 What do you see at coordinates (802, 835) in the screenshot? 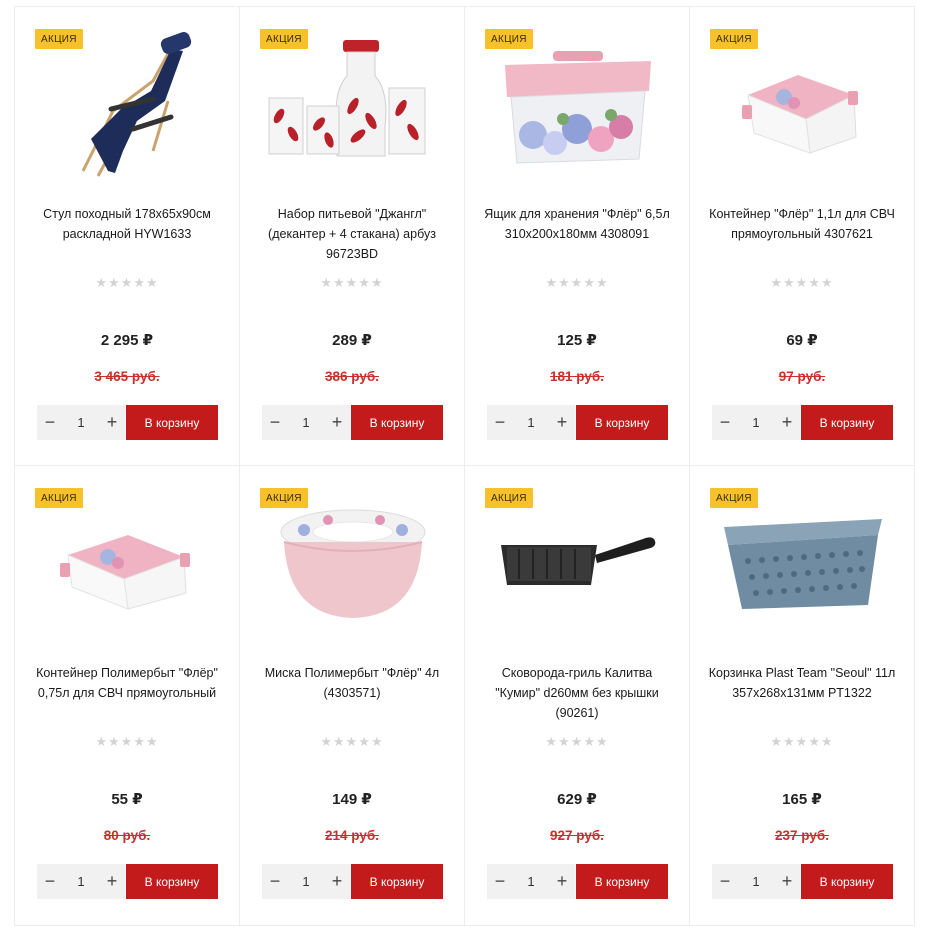
I see `old-price: 237 руб.` at bounding box center [802, 835].